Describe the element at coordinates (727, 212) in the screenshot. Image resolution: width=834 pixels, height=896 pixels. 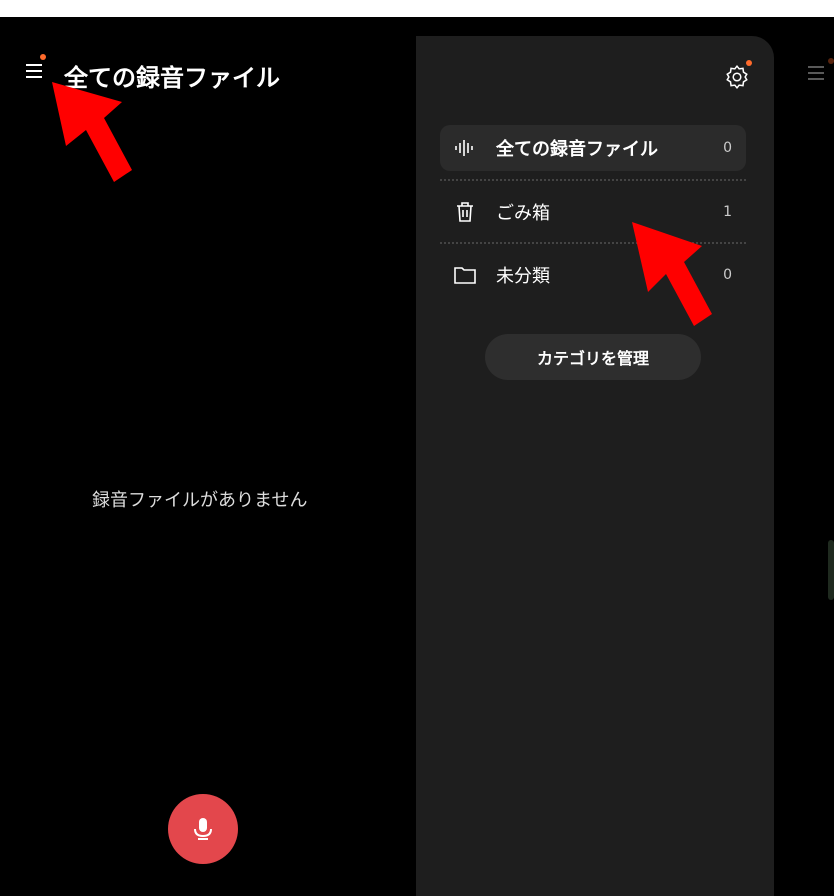
I see `category-count: 1` at that location.